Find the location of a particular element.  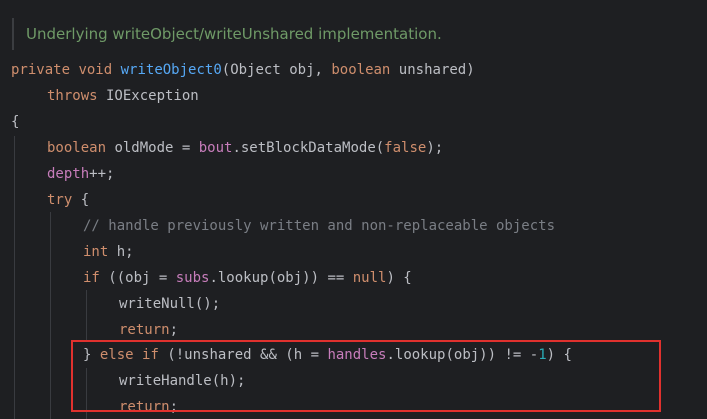

field-reference: depth is located at coordinates (68, 174).